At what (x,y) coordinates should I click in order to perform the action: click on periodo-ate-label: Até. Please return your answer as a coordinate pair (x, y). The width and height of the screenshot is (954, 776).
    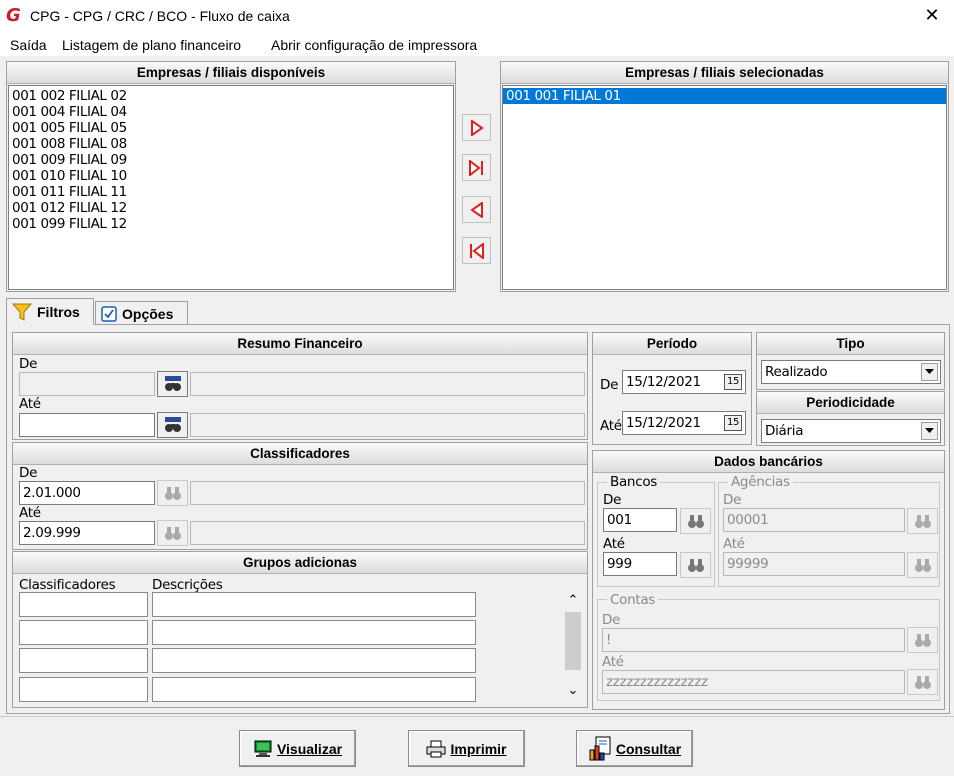
    Looking at the image, I should click on (611, 426).